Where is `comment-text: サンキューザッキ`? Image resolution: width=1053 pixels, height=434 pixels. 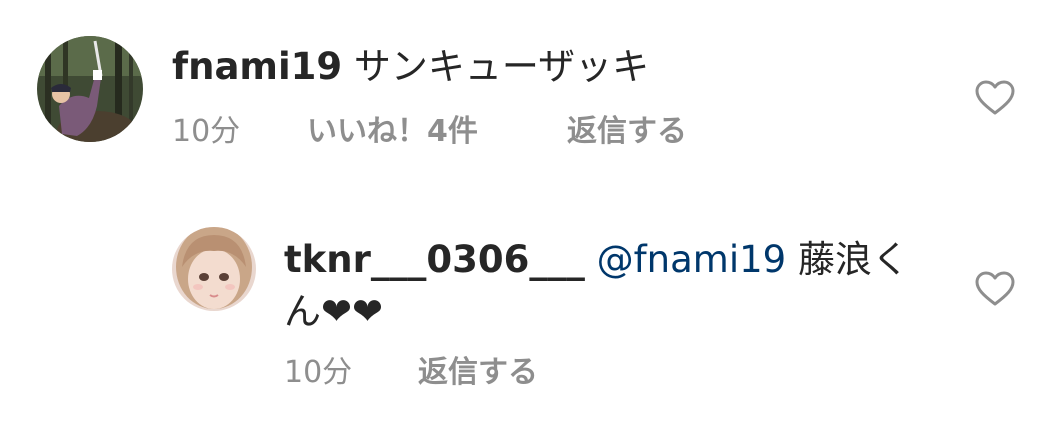
comment-text: サンキューザッキ is located at coordinates (501, 66).